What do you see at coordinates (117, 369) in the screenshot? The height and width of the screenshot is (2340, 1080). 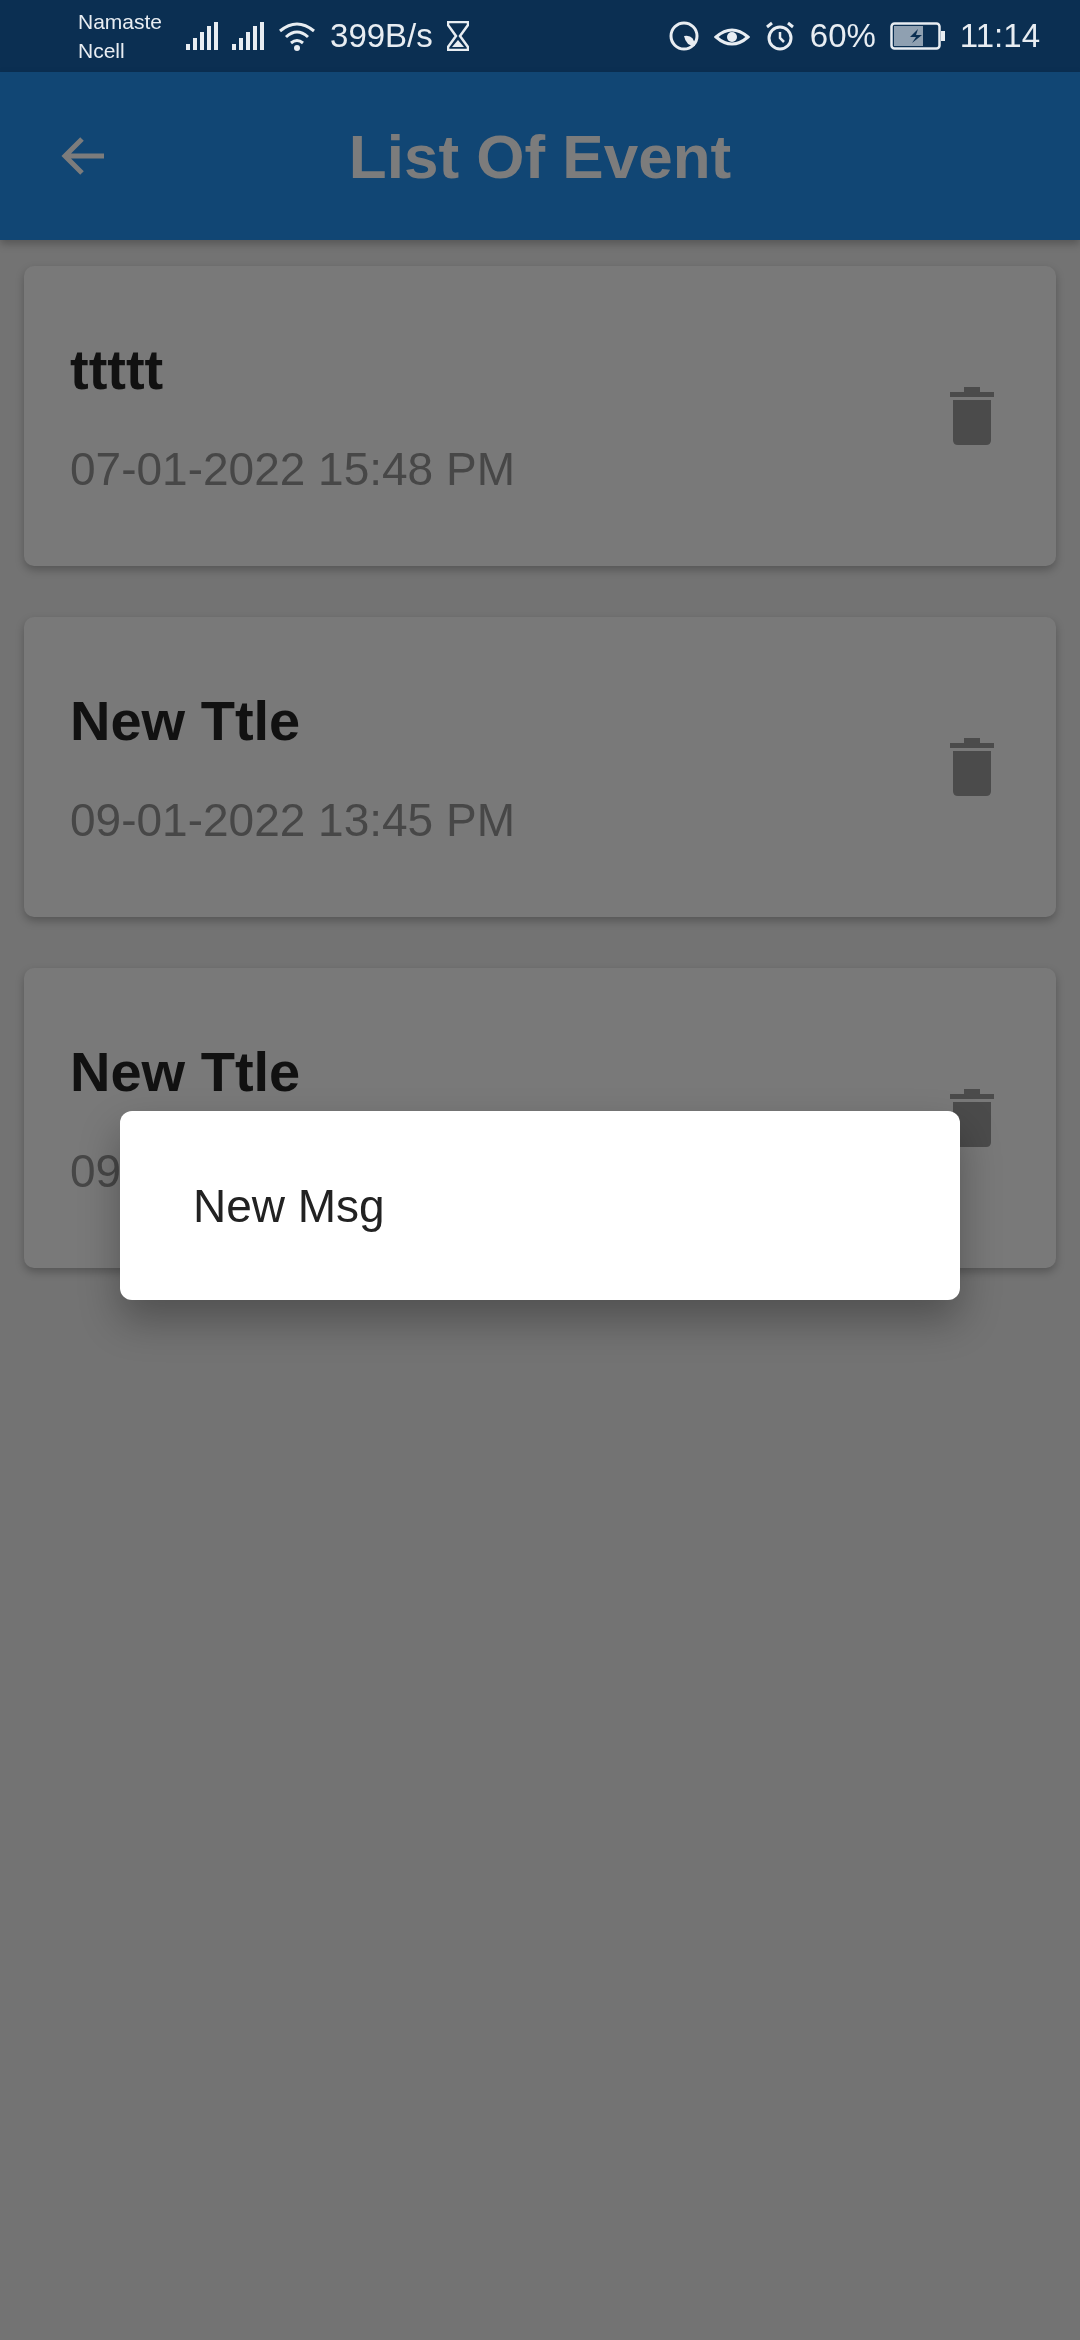 I see `event-title: ttttt` at bounding box center [117, 369].